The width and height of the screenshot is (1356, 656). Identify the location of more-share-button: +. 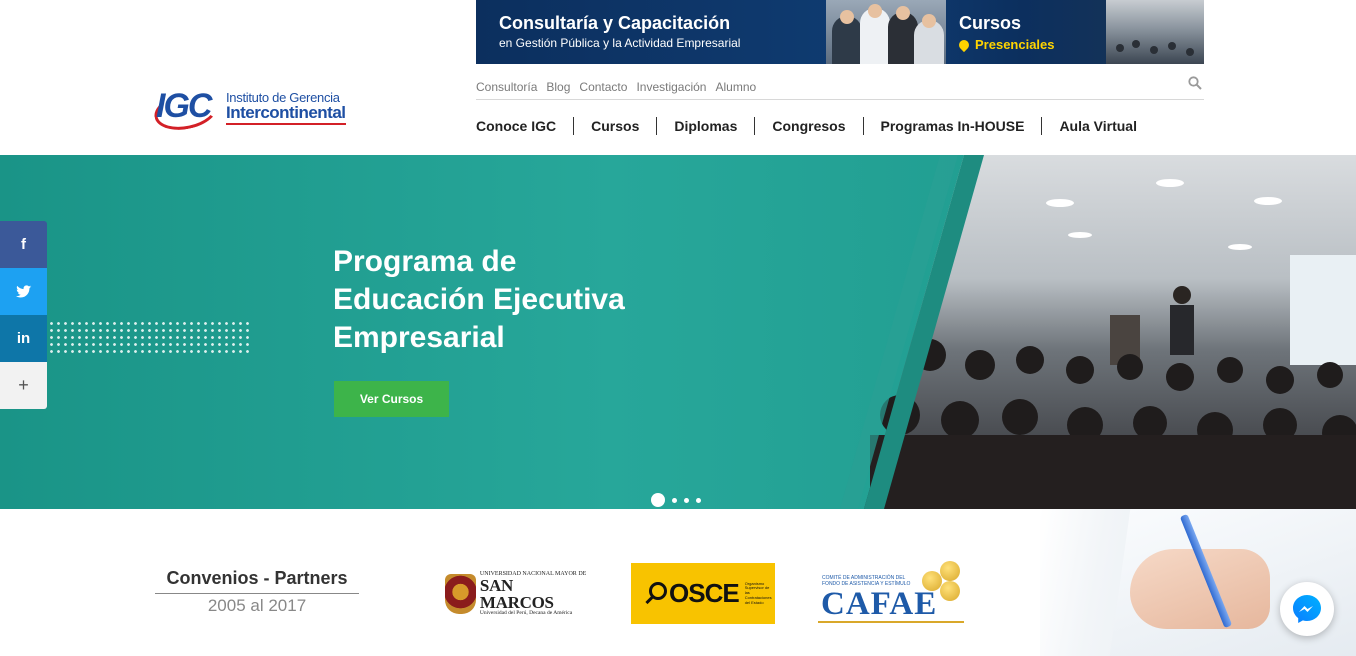
(23, 385).